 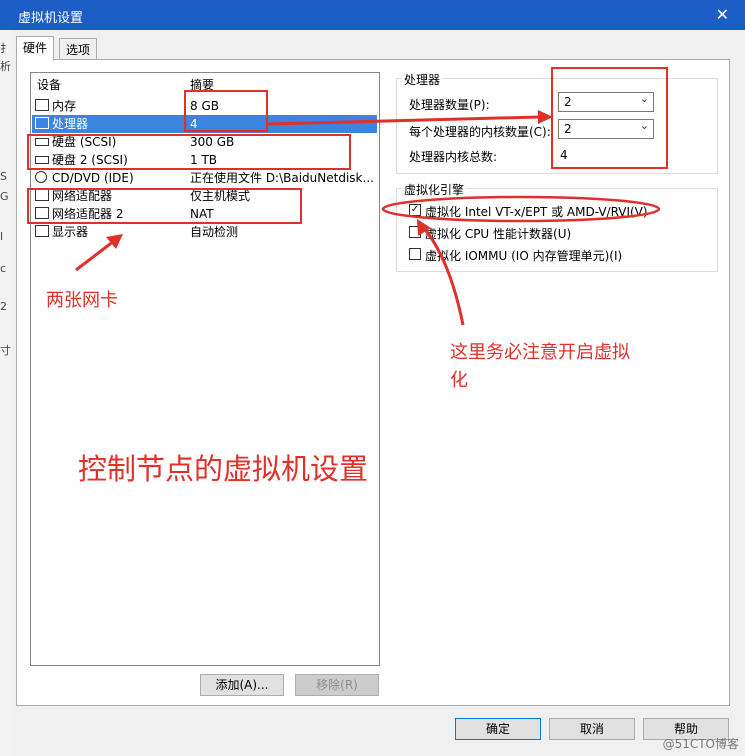 What do you see at coordinates (35, 48) in the screenshot?
I see `tab-hardware: 硬件` at bounding box center [35, 48].